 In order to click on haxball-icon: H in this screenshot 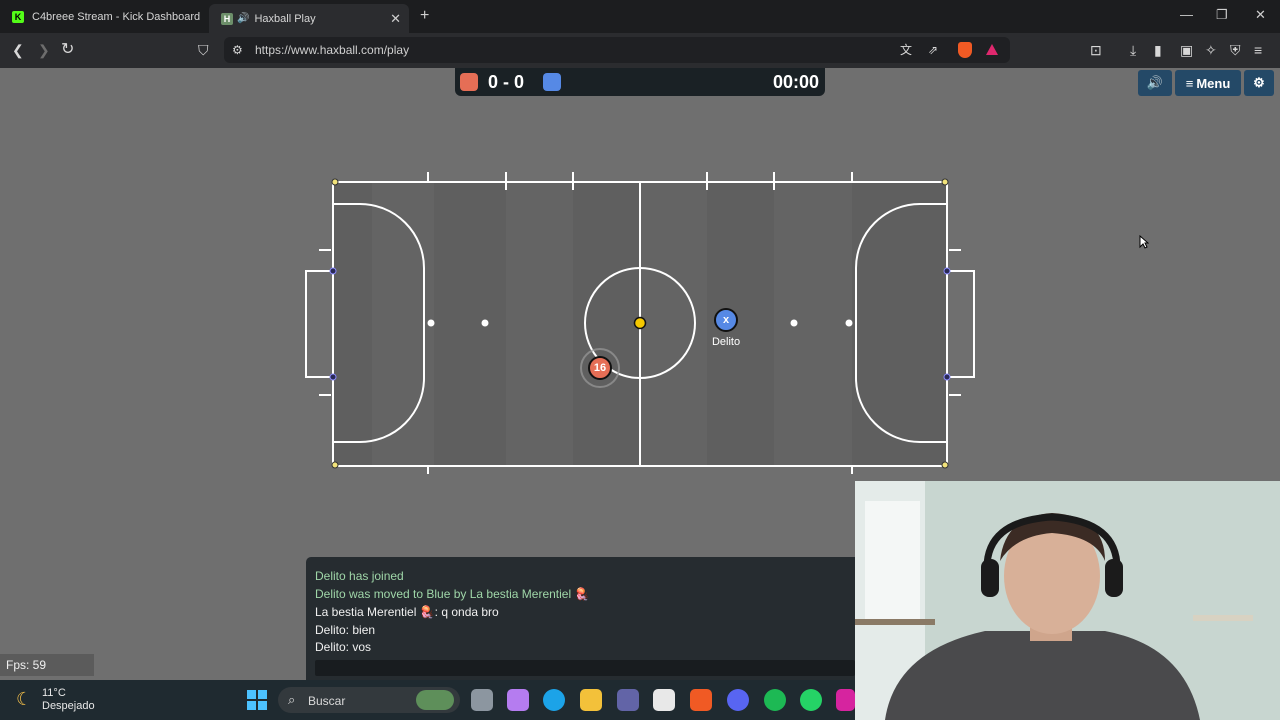, I will do `click(227, 18)`.